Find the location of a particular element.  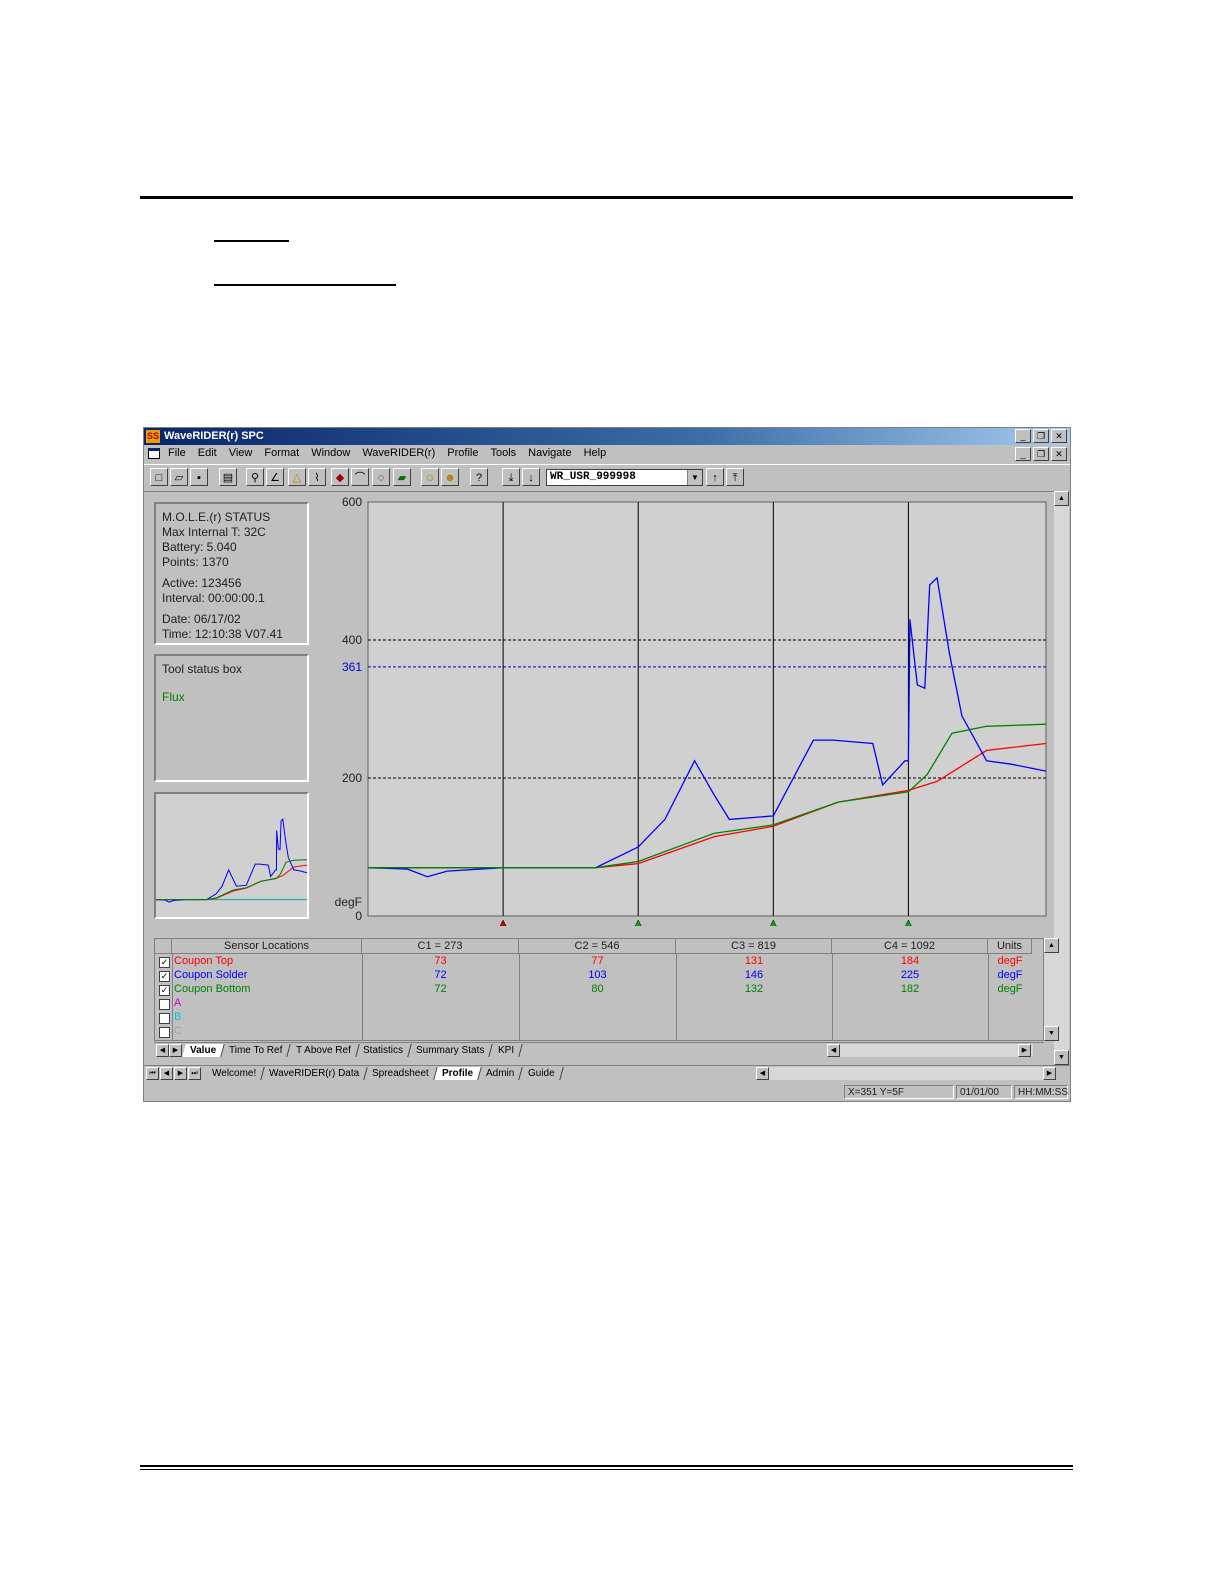

tab-admin: Admin is located at coordinates (501, 1073).